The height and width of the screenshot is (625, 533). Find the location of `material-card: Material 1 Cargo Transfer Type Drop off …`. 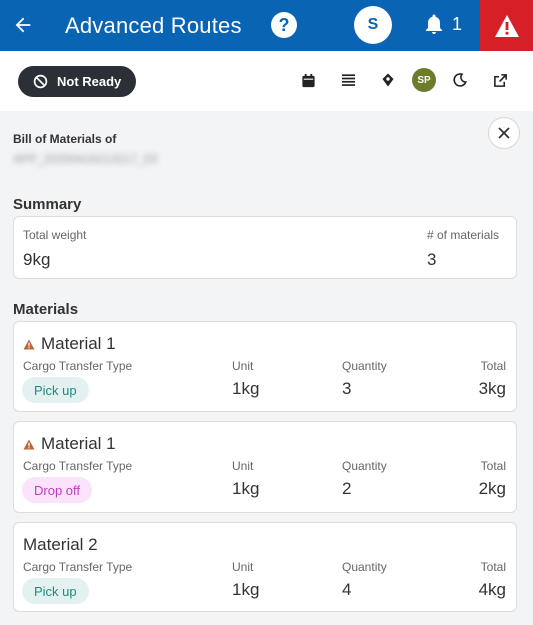

material-card: Material 1 Cargo Transfer Type Drop off … is located at coordinates (265, 467).